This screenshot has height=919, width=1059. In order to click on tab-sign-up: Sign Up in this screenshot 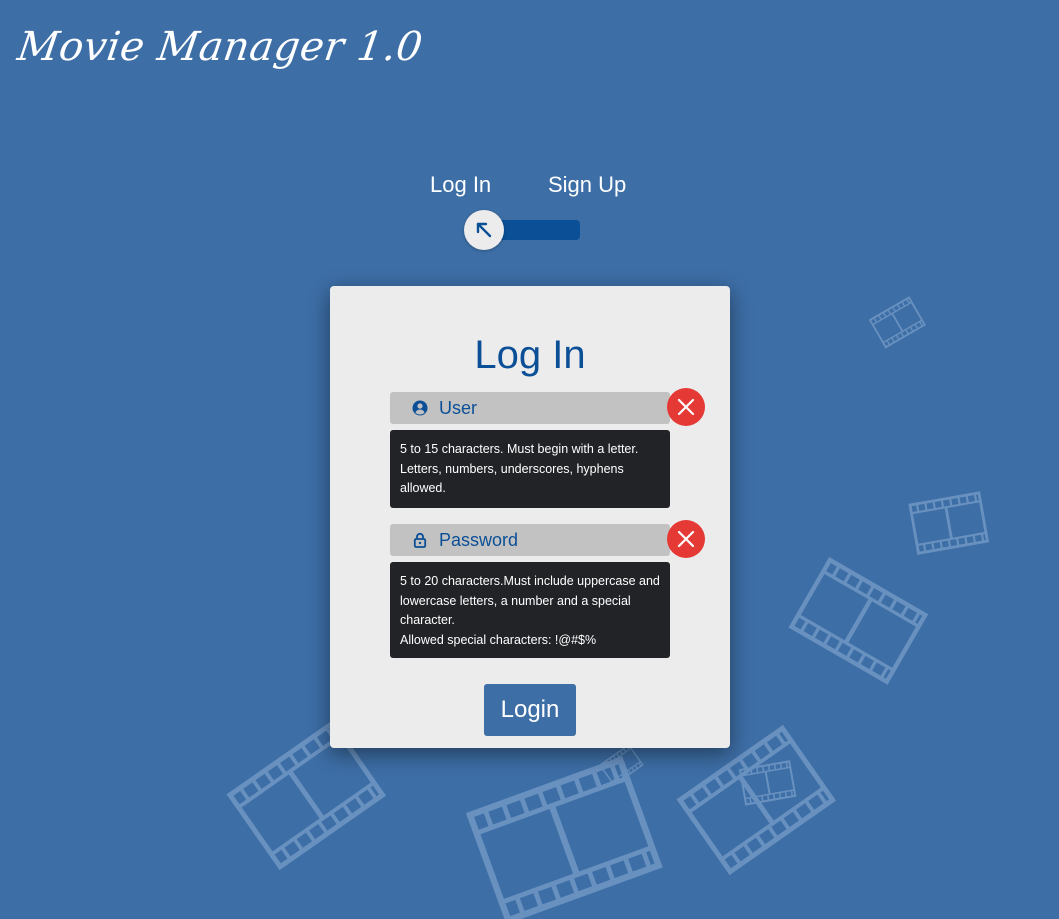, I will do `click(587, 185)`.